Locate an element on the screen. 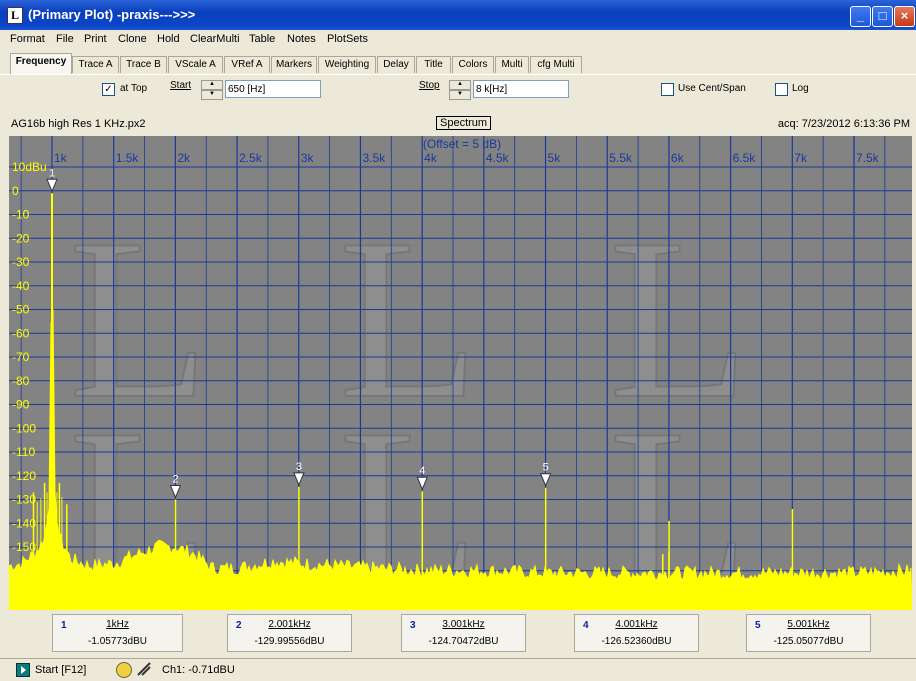 The width and height of the screenshot is (916, 681). start-frequency-input: 650 [Hz] is located at coordinates (273, 89).